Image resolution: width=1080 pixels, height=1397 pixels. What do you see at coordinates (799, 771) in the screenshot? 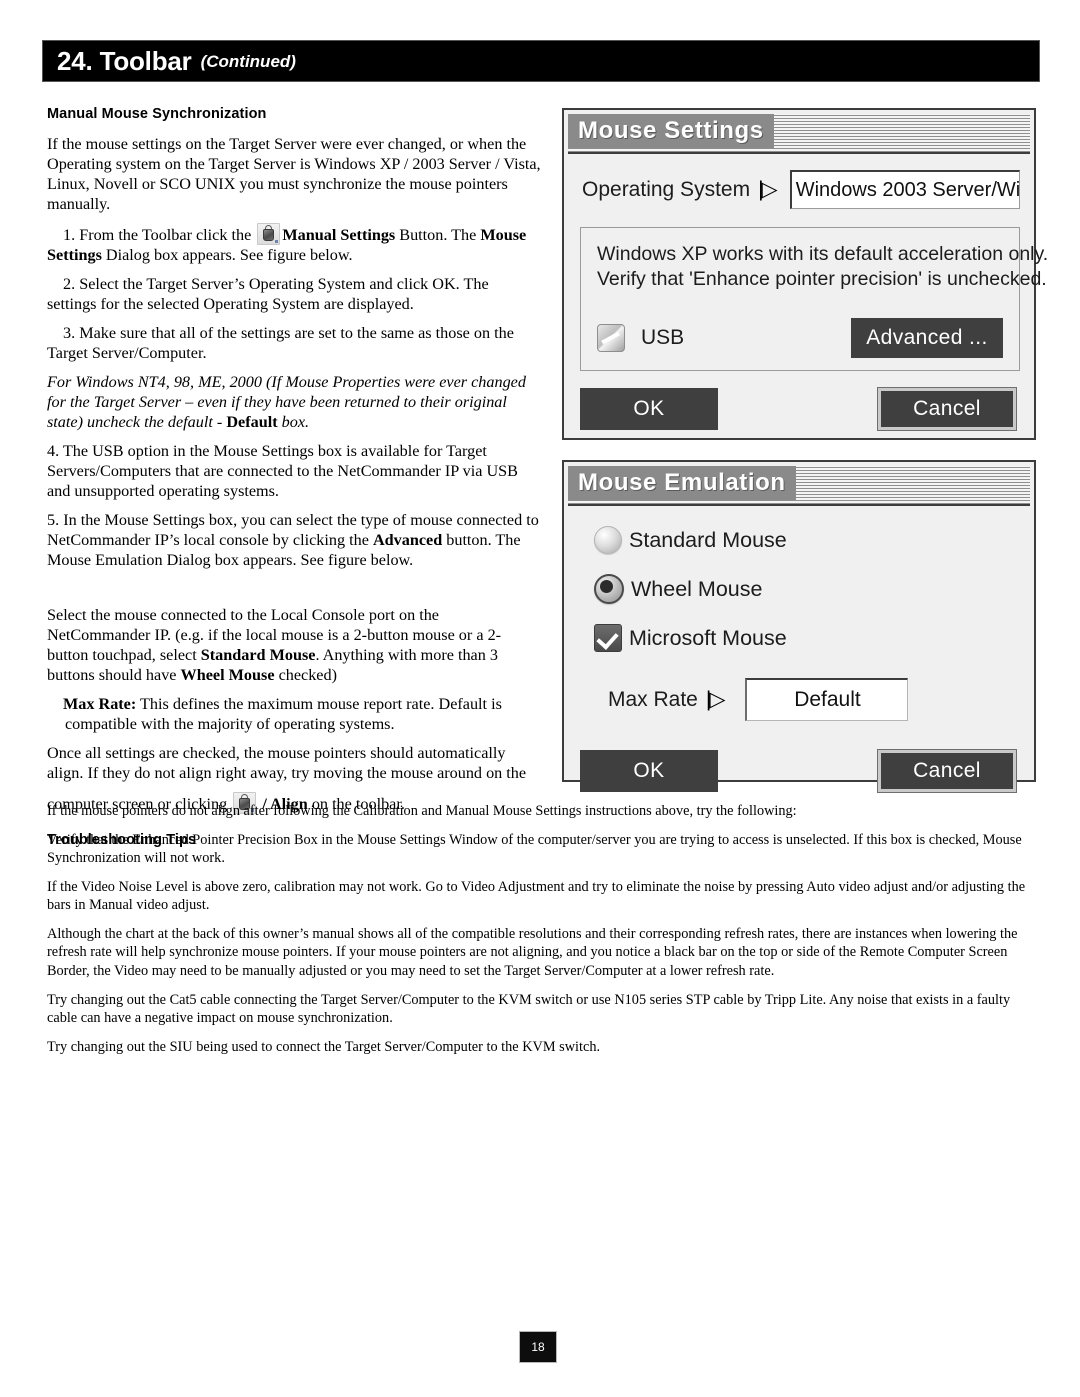
I see `mouse-emulation-button-row: OK Cancel` at bounding box center [799, 771].